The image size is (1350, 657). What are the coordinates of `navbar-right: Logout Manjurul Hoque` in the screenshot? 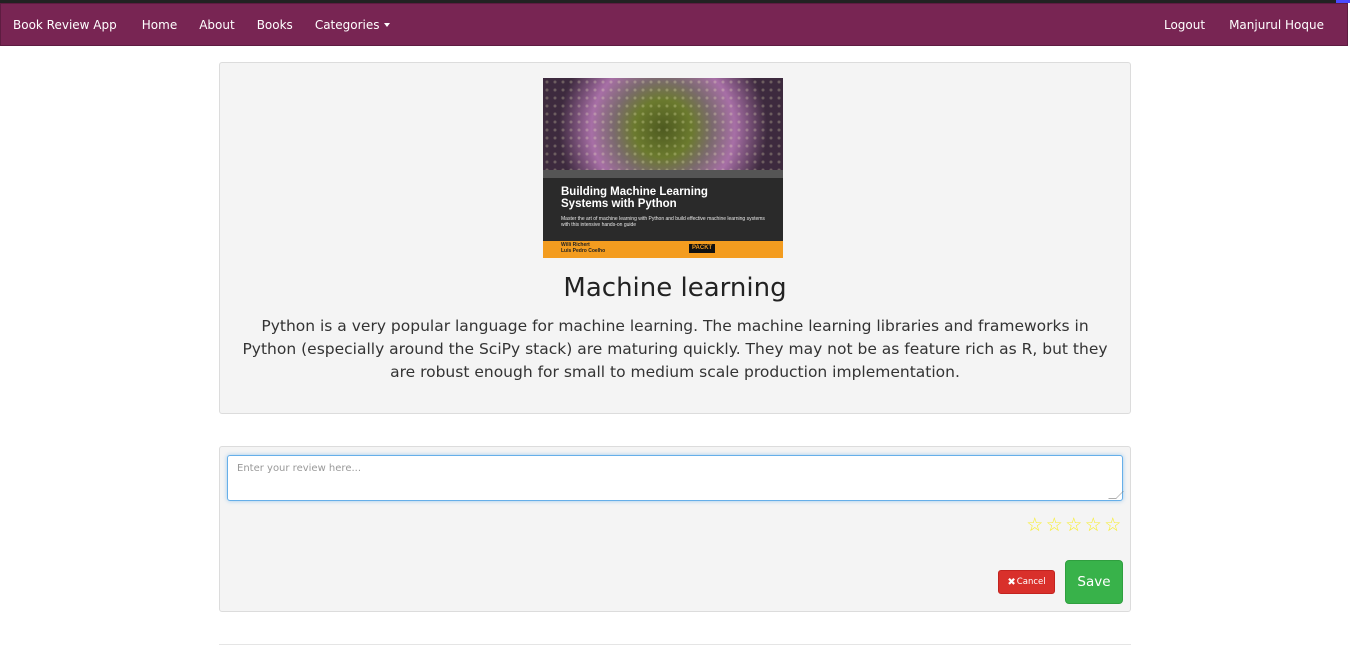 It's located at (1244, 25).